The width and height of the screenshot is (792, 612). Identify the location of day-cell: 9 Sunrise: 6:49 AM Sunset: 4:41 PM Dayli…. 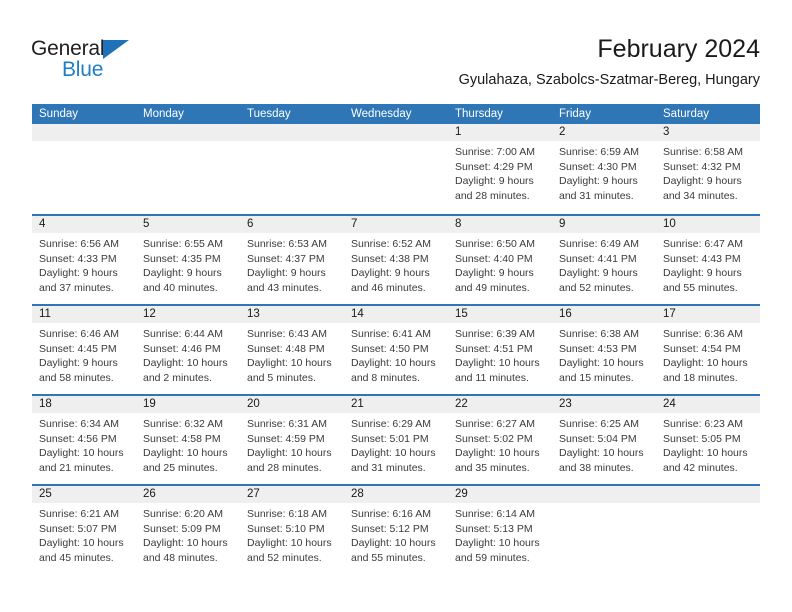
(604, 260).